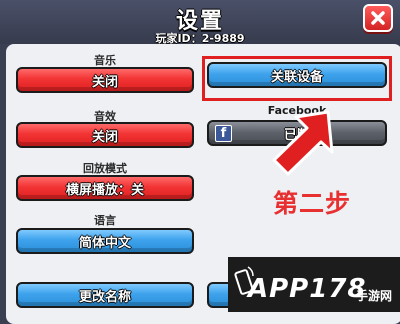 The height and width of the screenshot is (324, 400). I want to click on close-icon, so click(378, 18).